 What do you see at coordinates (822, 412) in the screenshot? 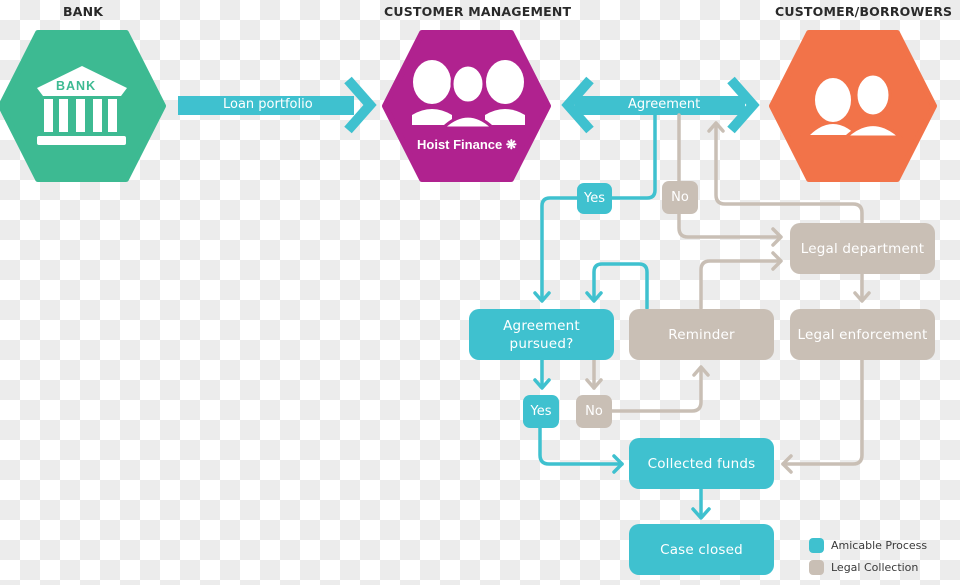
I see `connector-enforcement-to-collected` at bounding box center [822, 412].